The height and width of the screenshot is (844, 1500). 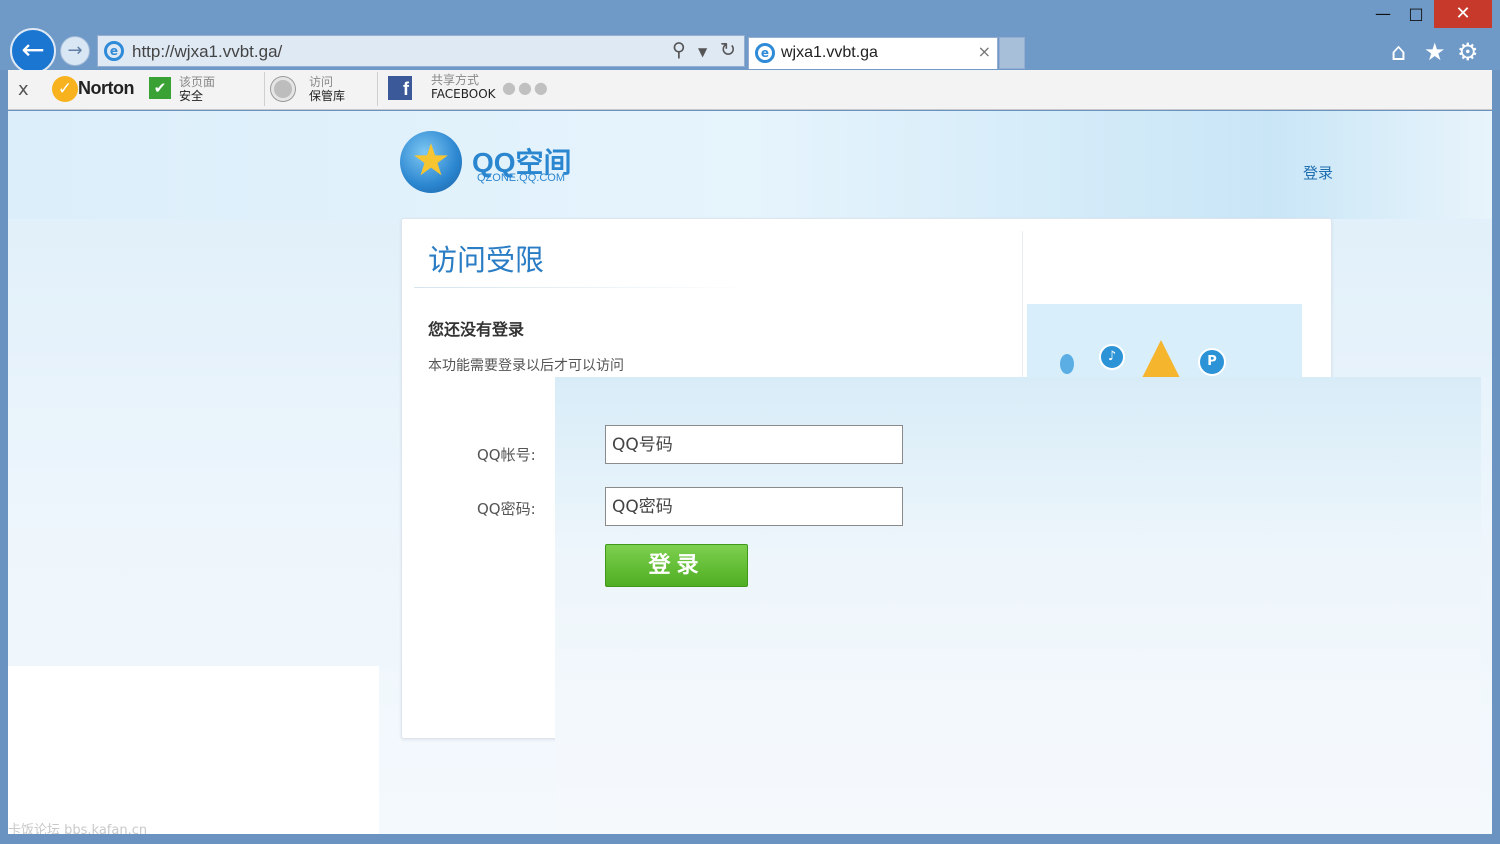 I want to click on facebook-icon: f, so click(x=400, y=88).